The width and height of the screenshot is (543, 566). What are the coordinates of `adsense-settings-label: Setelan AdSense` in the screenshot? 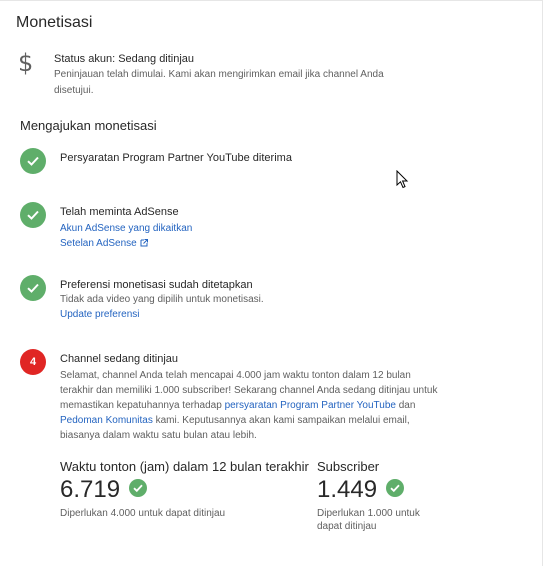 It's located at (98, 243).